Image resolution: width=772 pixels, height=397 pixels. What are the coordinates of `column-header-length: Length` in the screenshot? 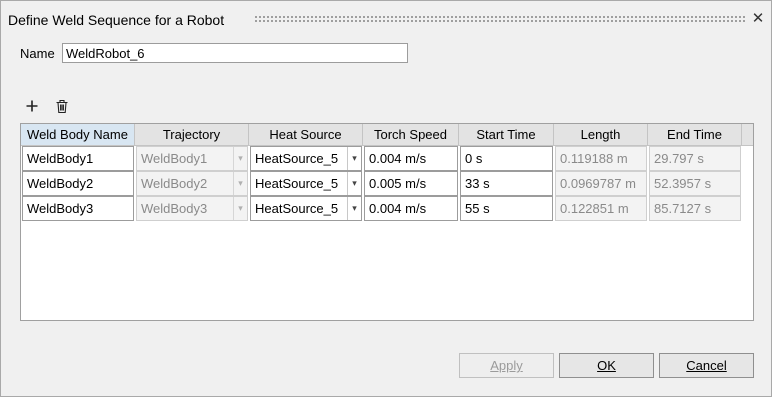 It's located at (601, 135).